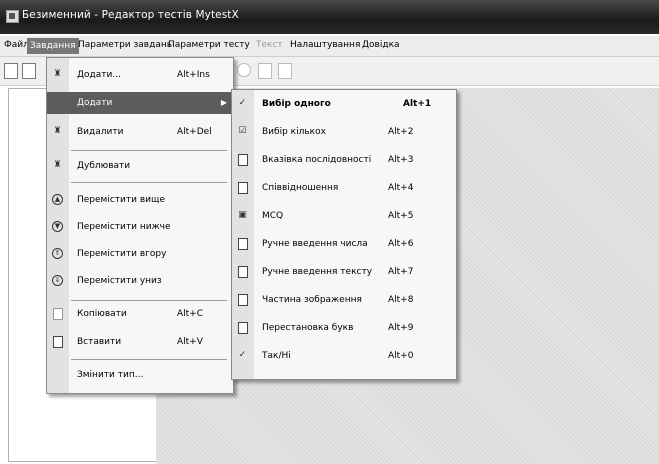  What do you see at coordinates (242, 103) in the screenshot?
I see `single-choice-icon: ✓` at bounding box center [242, 103].